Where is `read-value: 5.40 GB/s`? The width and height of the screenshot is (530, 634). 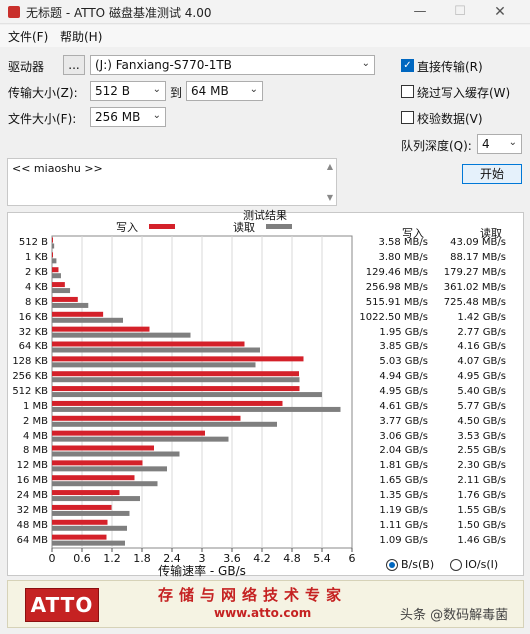 read-value: 5.40 GB/s is located at coordinates (481, 391).